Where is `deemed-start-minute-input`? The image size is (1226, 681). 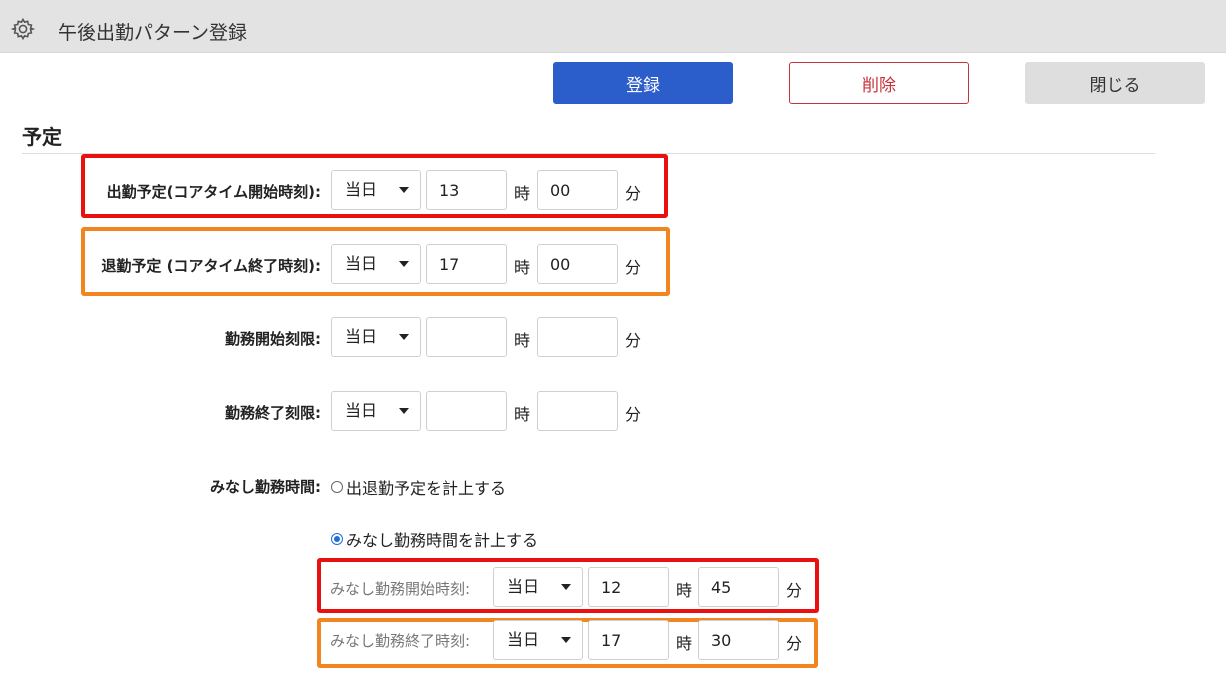 deemed-start-minute-input is located at coordinates (738, 587).